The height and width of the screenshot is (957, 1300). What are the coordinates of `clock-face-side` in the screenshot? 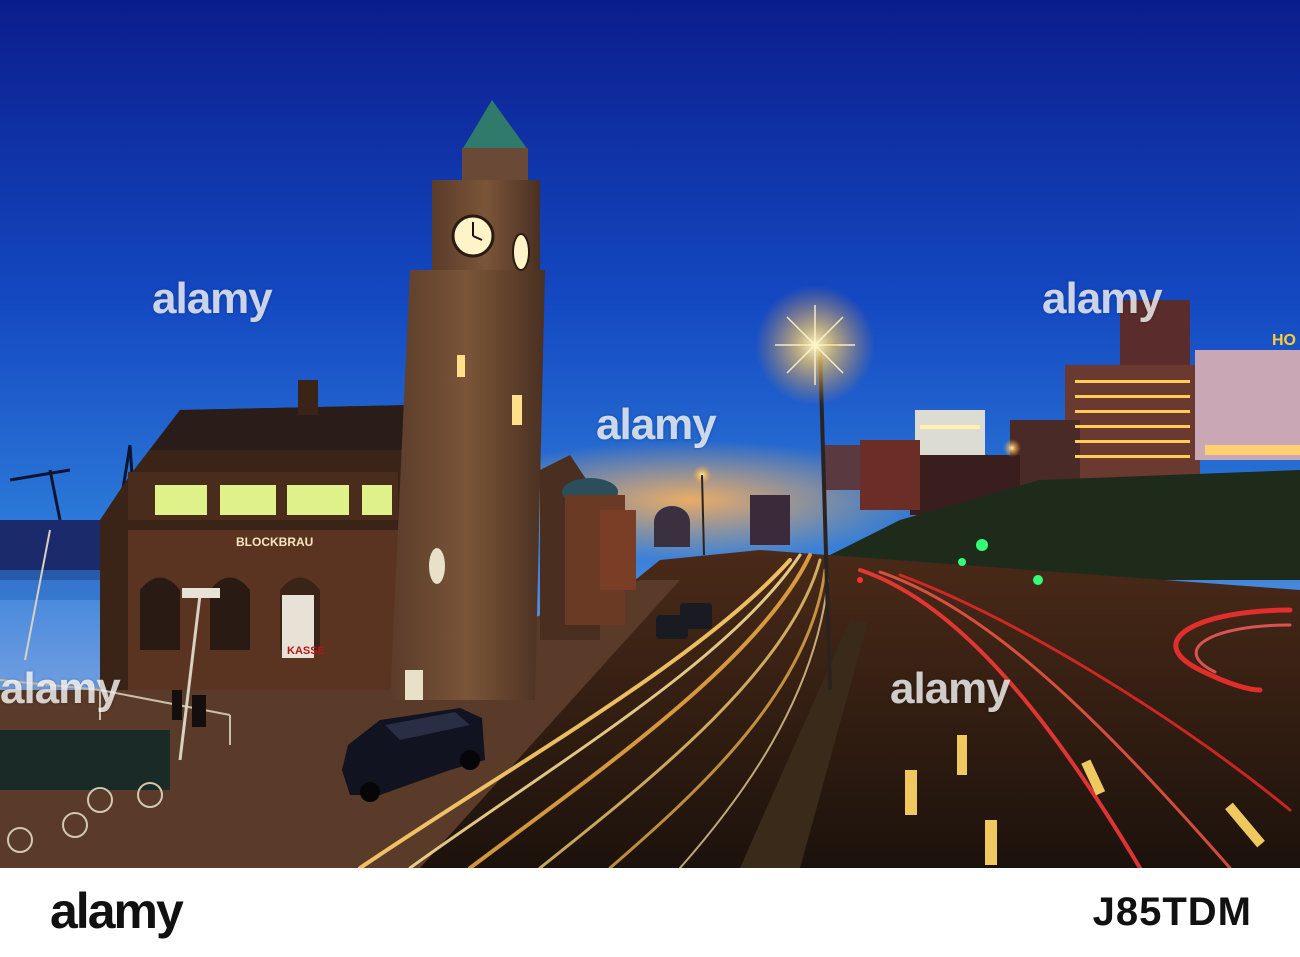 It's located at (521, 252).